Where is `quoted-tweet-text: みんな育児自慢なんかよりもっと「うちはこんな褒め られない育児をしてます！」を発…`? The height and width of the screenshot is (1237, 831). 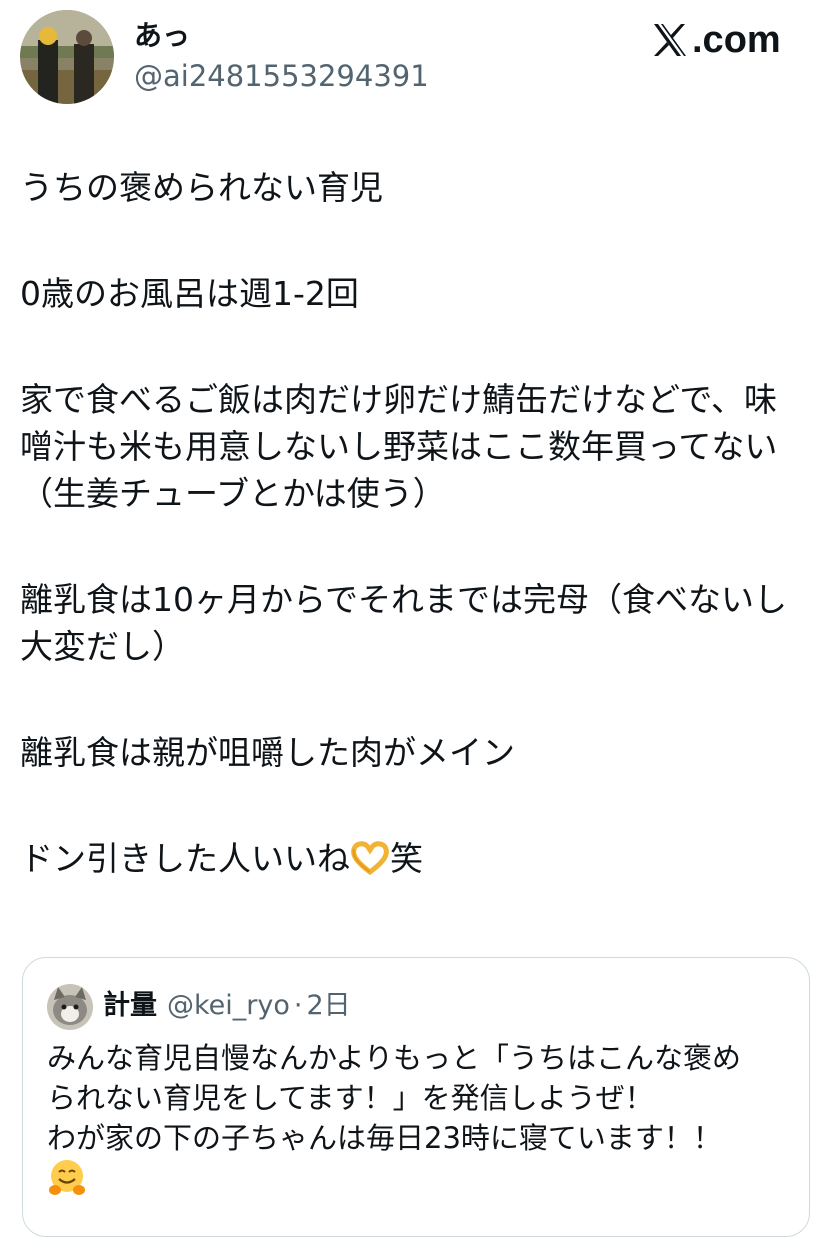 quoted-tweet-text: みんな育児自慢なんかよりもっと「うちはこんな褒め られない育児をしてます！」を発… is located at coordinates (422, 1118).